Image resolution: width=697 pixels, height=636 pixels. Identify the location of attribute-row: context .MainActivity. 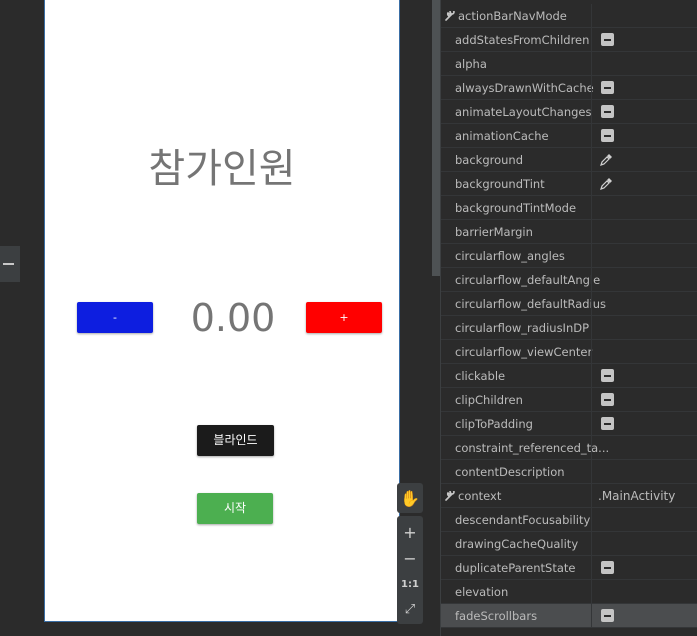
(569, 496).